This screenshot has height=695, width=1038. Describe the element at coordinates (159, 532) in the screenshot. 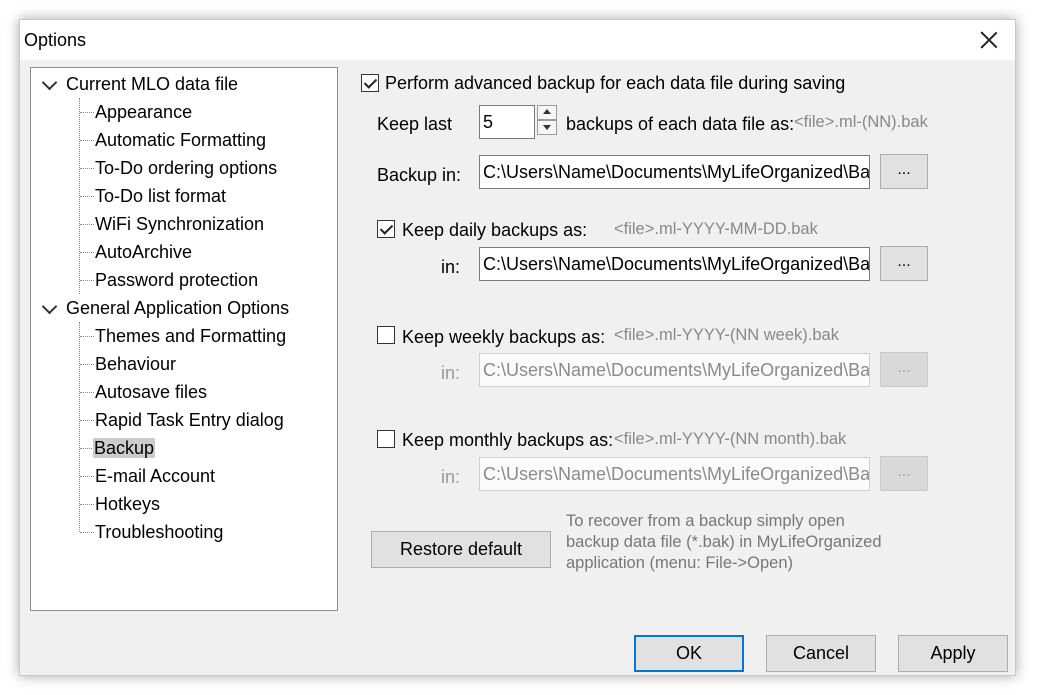

I see `tree-item-troubleshooting: Troubleshooting` at that location.